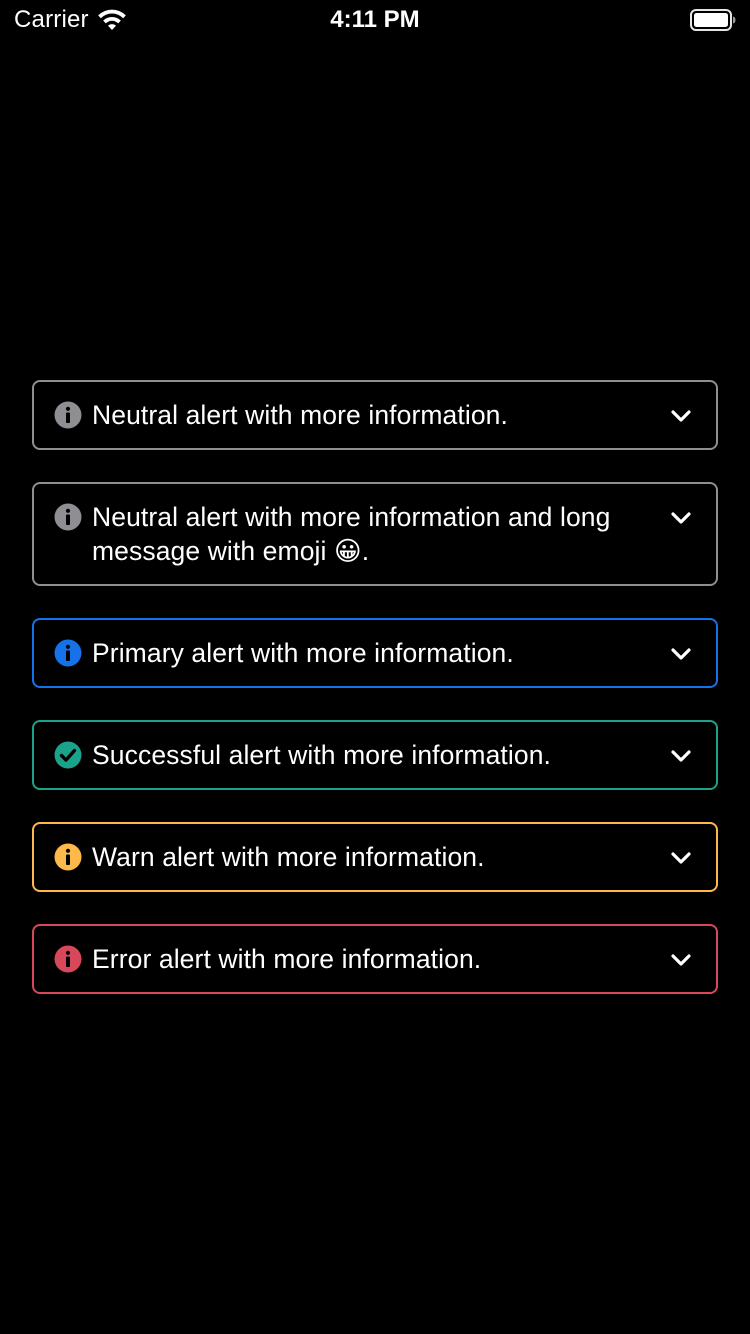  Describe the element at coordinates (303, 653) in the screenshot. I see `alert-message: Primary alert with more information.` at that location.